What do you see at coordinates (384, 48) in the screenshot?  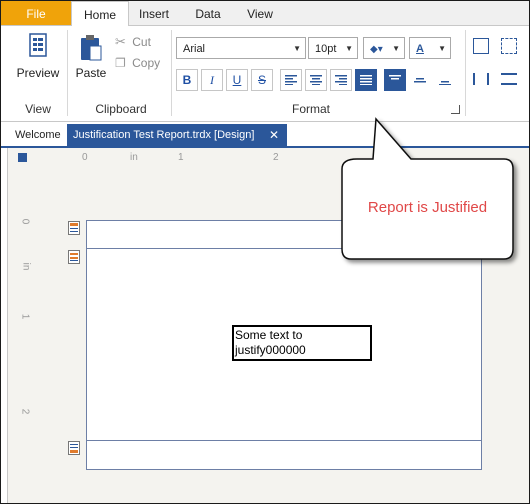 I see `fill-color-button: ◆▾ ▼` at bounding box center [384, 48].